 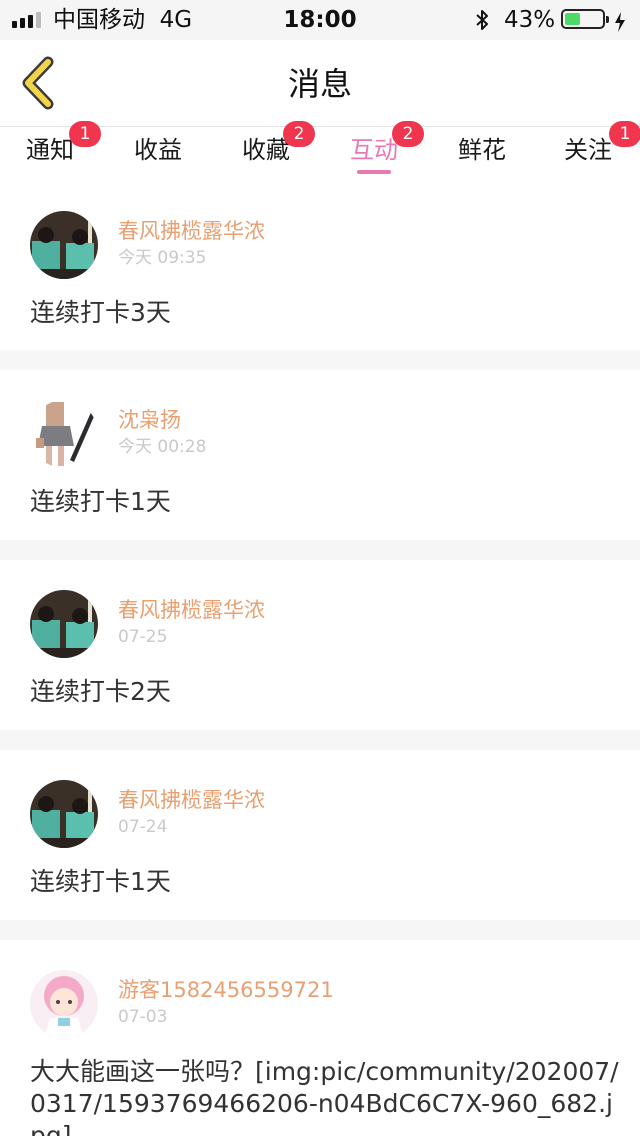 What do you see at coordinates (162, 258) in the screenshot?
I see `timestamp: 今天 09:35` at bounding box center [162, 258].